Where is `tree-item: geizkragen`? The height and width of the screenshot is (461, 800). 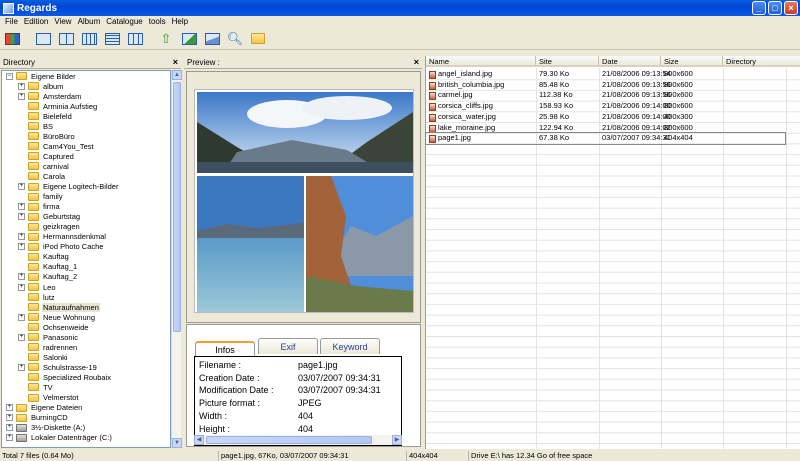 tree-item: geizkragen is located at coordinates (86, 227).